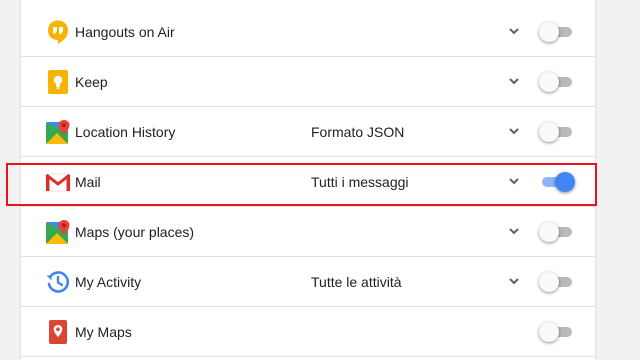  I want to click on product-row-my-activity: My Activity Tutte le attività, so click(308, 282).